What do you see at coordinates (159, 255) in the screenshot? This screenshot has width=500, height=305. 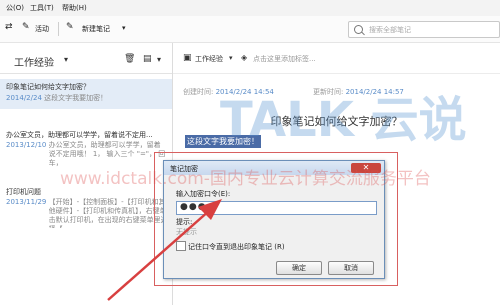 I see `arrow-shaft` at bounding box center [159, 255].